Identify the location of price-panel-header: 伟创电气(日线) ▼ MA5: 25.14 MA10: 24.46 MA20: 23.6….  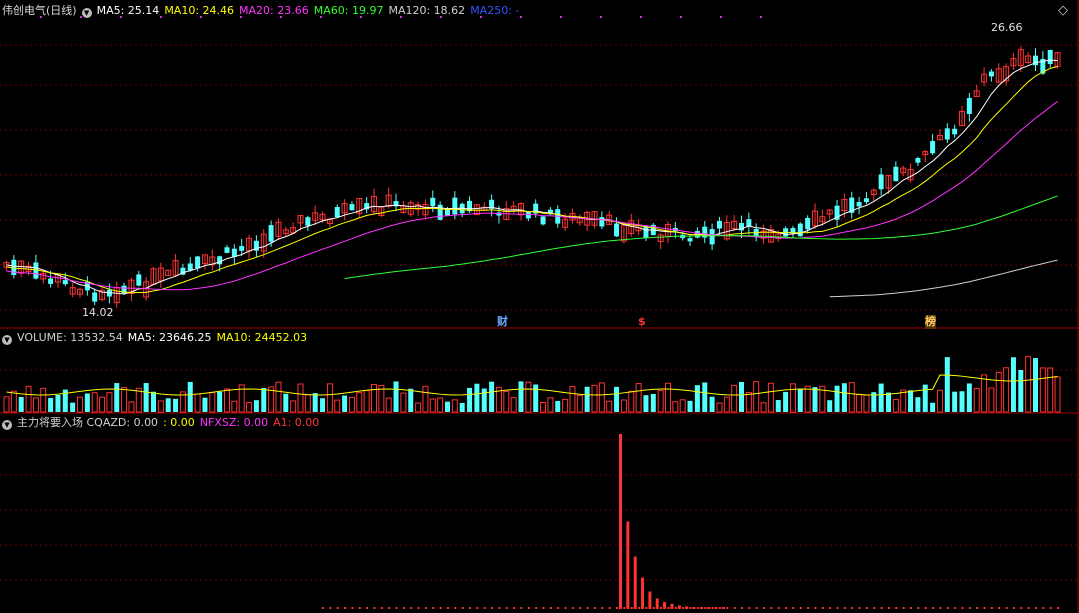
(265, 11).